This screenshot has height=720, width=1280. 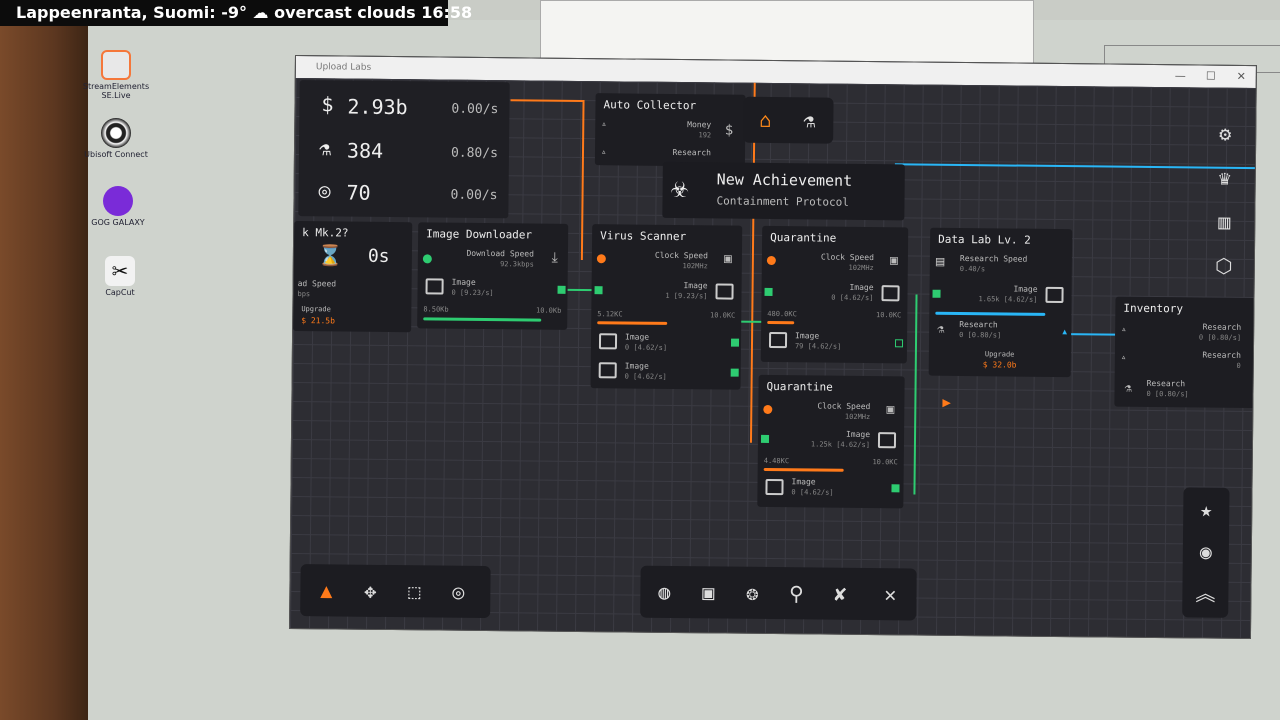 What do you see at coordinates (890, 594) in the screenshot?
I see `close-icon: ✕` at bounding box center [890, 594].